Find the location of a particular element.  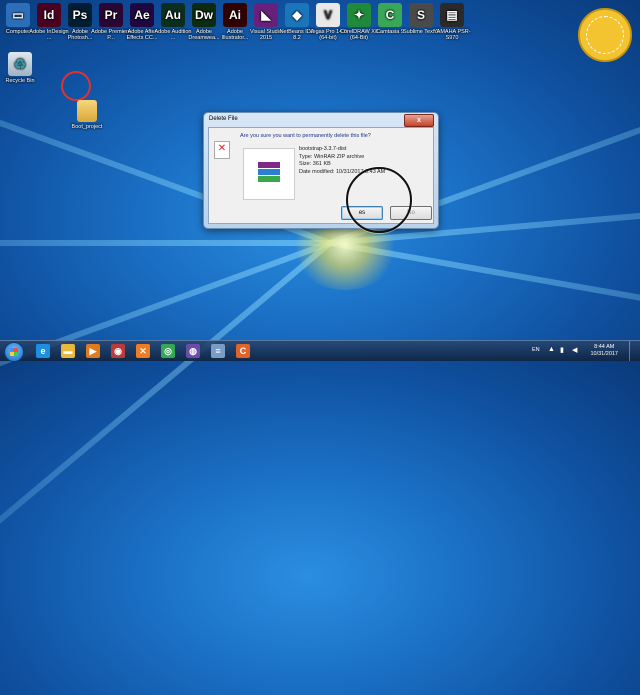

desktop-icon: ▤ YAMAHA PSR-S970 is located at coordinates (452, 22).